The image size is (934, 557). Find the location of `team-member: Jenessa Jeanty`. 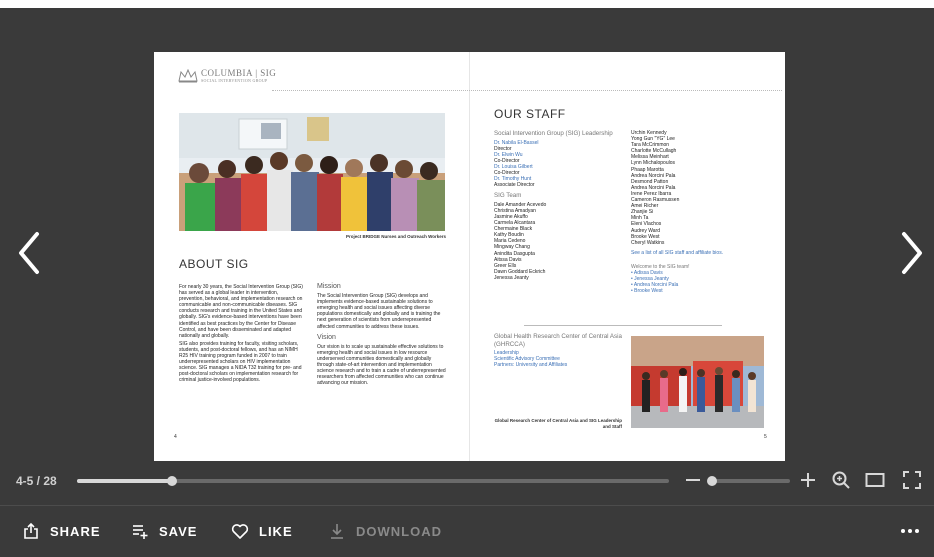

team-member: Jenessa Jeanty is located at coordinates (511, 277).